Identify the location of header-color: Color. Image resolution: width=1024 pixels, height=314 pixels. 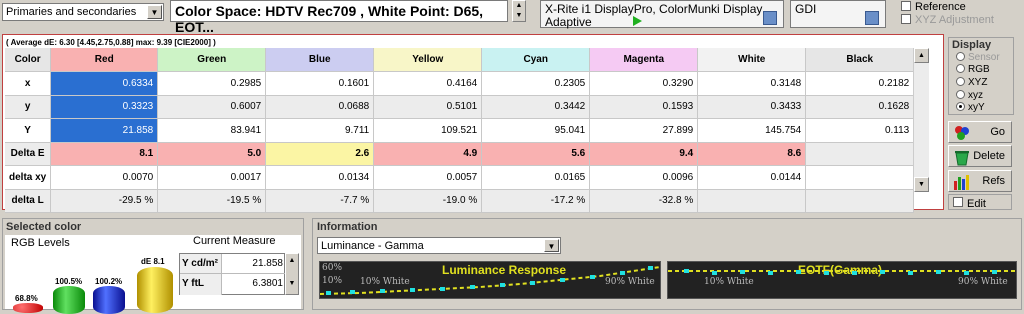
(28, 60).